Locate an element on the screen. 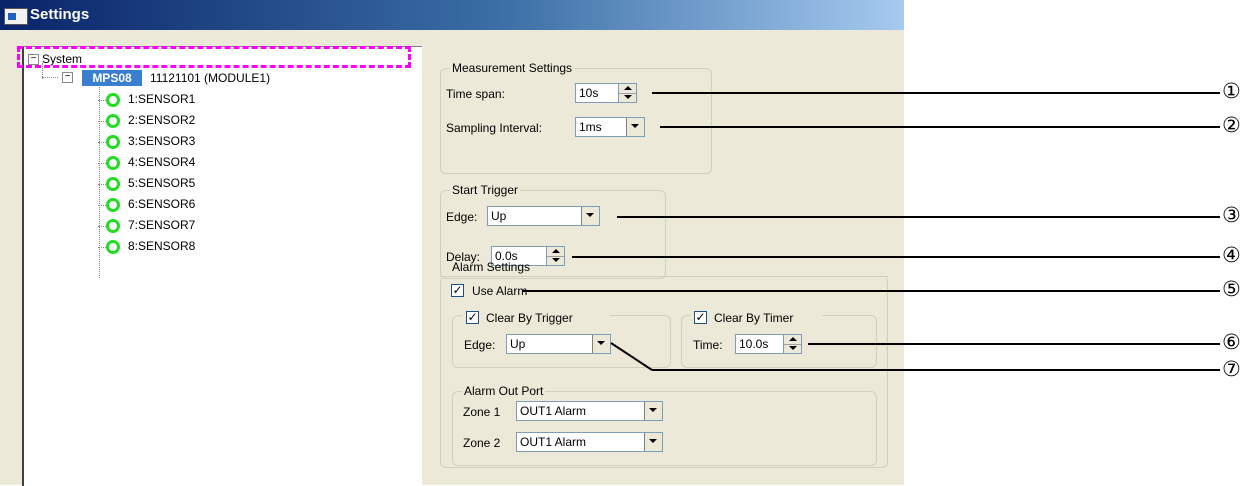  callout-number-2: ② is located at coordinates (1231, 125).